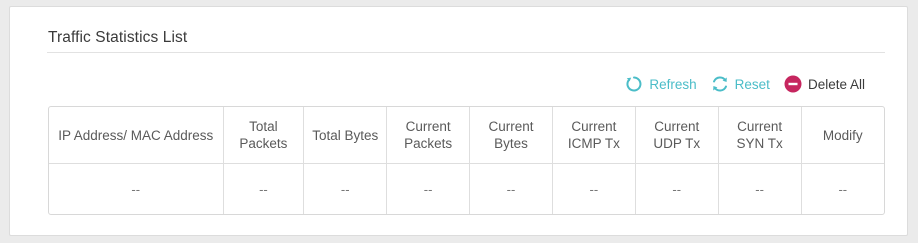 This screenshot has width=918, height=243. I want to click on reset-label: Reset, so click(752, 84).